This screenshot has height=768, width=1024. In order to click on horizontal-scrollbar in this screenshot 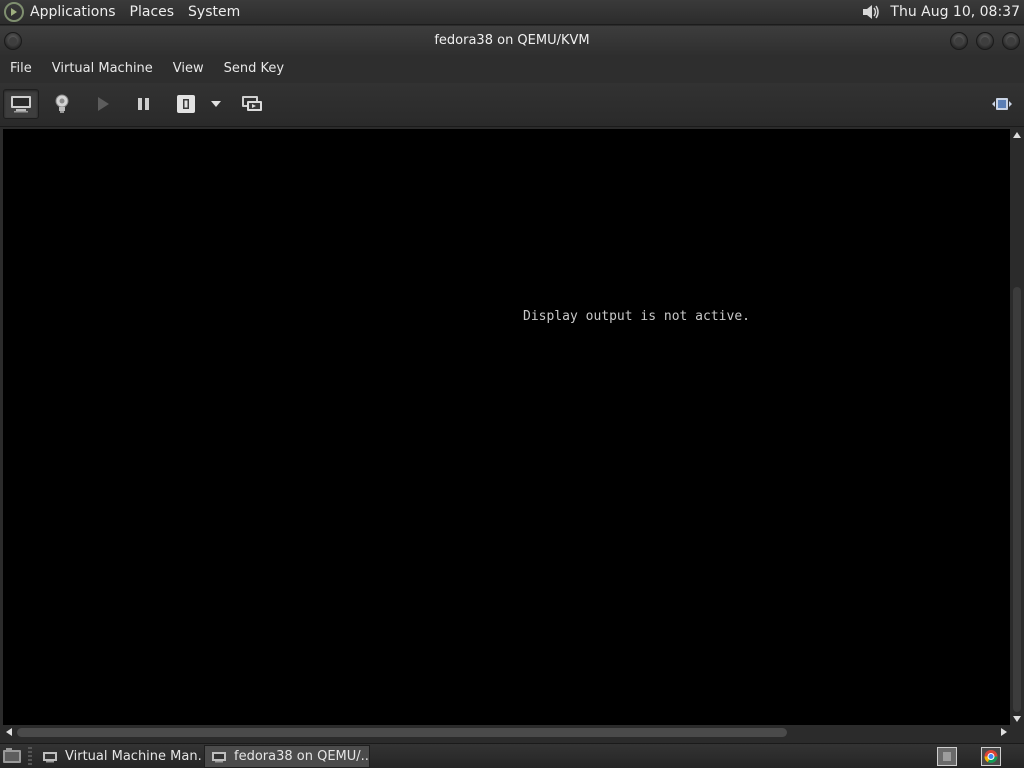, I will do `click(506, 732)`.